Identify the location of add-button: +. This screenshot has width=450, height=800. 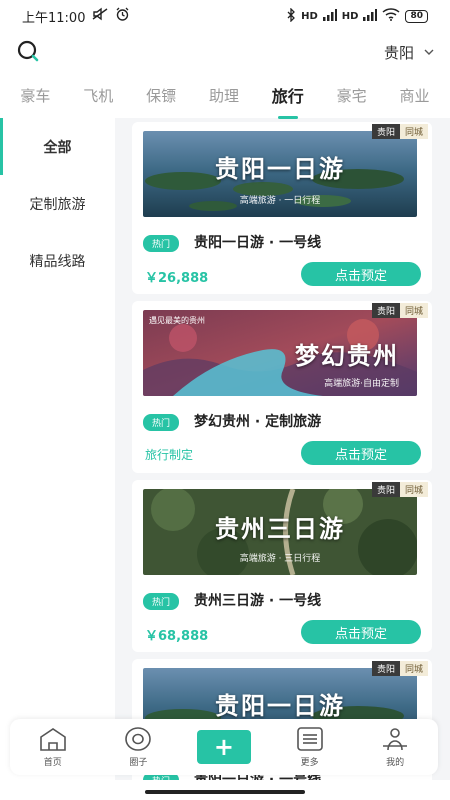
(223, 747).